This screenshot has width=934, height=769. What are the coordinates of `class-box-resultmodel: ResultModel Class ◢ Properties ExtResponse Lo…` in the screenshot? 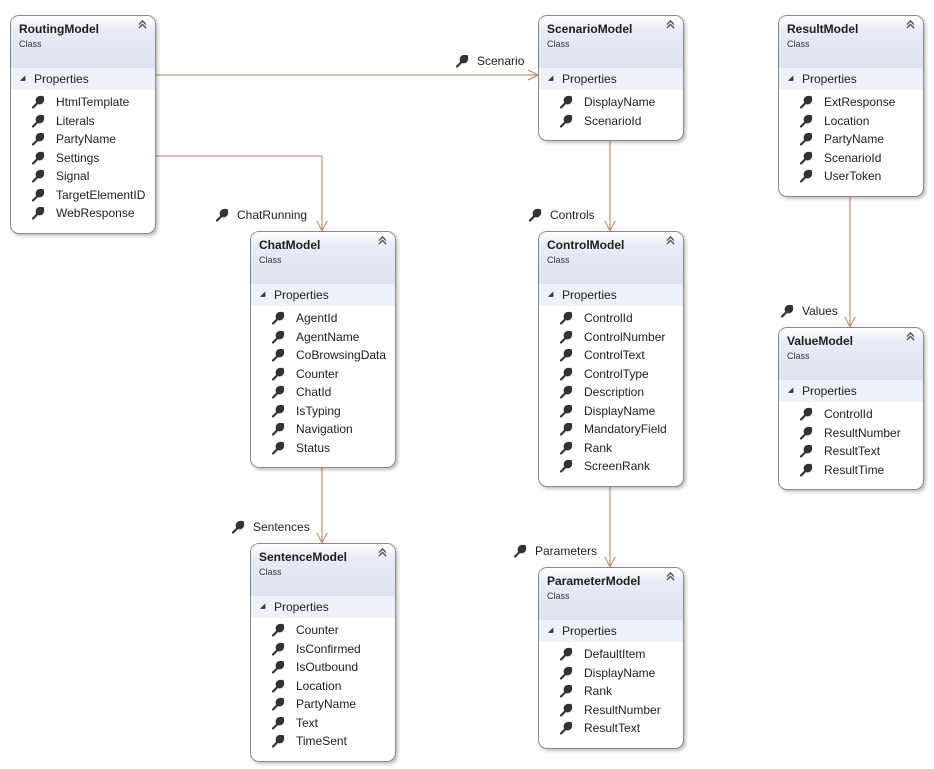 It's located at (851, 106).